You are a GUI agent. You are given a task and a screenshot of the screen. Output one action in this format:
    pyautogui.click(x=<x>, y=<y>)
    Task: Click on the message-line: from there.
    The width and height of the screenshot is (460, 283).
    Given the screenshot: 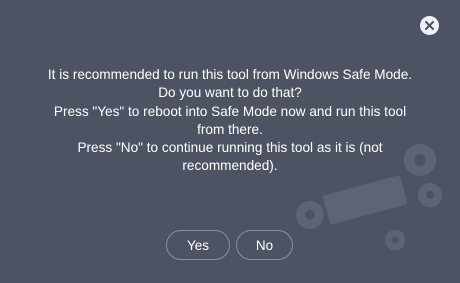 What is the action you would take?
    pyautogui.click(x=230, y=129)
    